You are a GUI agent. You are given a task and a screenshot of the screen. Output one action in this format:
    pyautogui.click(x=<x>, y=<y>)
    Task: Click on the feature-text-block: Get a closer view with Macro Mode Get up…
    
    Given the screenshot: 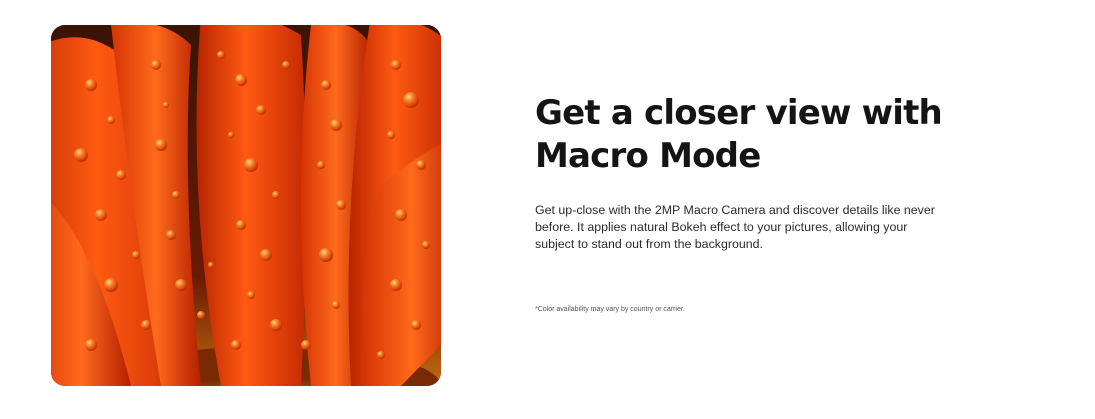 What is the action you would take?
    pyautogui.click(x=745, y=172)
    